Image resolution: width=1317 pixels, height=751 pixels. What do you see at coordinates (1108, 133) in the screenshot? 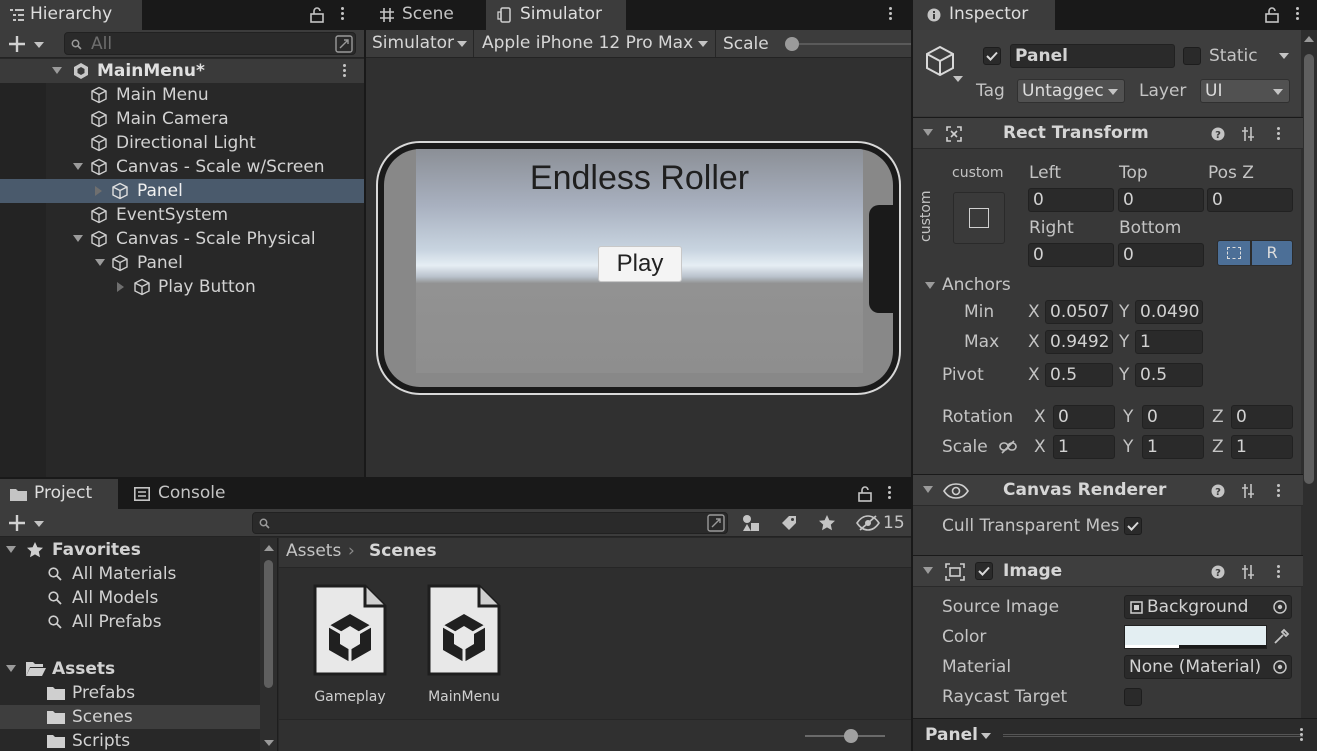
I see `rect-transform-header: Rect Transform ?` at bounding box center [1108, 133].